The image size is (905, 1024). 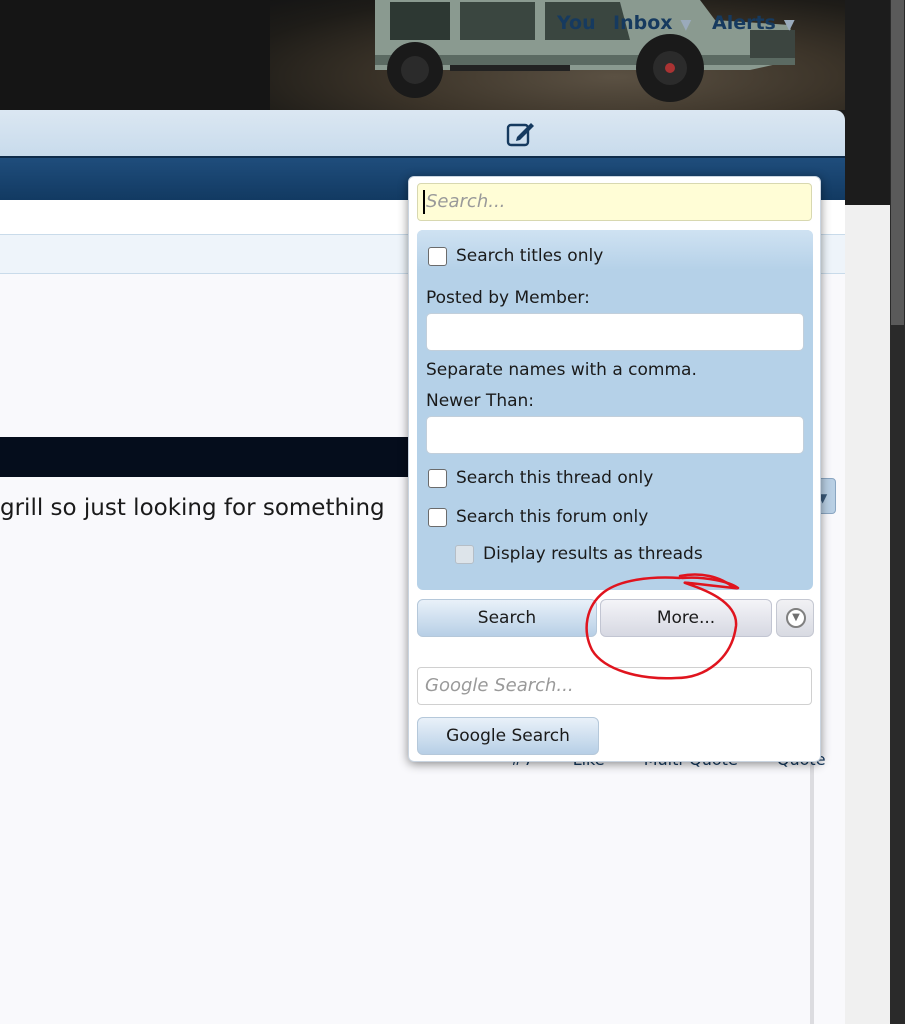 What do you see at coordinates (437, 517) in the screenshot?
I see `forum-only-checkbox` at bounding box center [437, 517].